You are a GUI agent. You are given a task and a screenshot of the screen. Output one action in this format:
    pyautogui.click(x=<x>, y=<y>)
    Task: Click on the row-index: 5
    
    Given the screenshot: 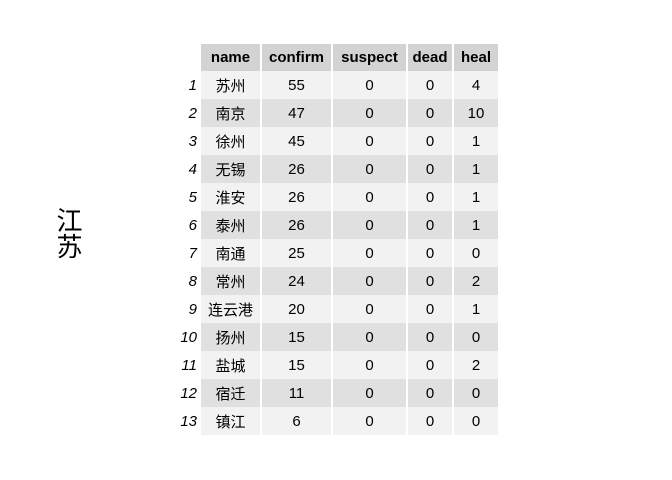 What is the action you would take?
    pyautogui.click(x=192, y=197)
    